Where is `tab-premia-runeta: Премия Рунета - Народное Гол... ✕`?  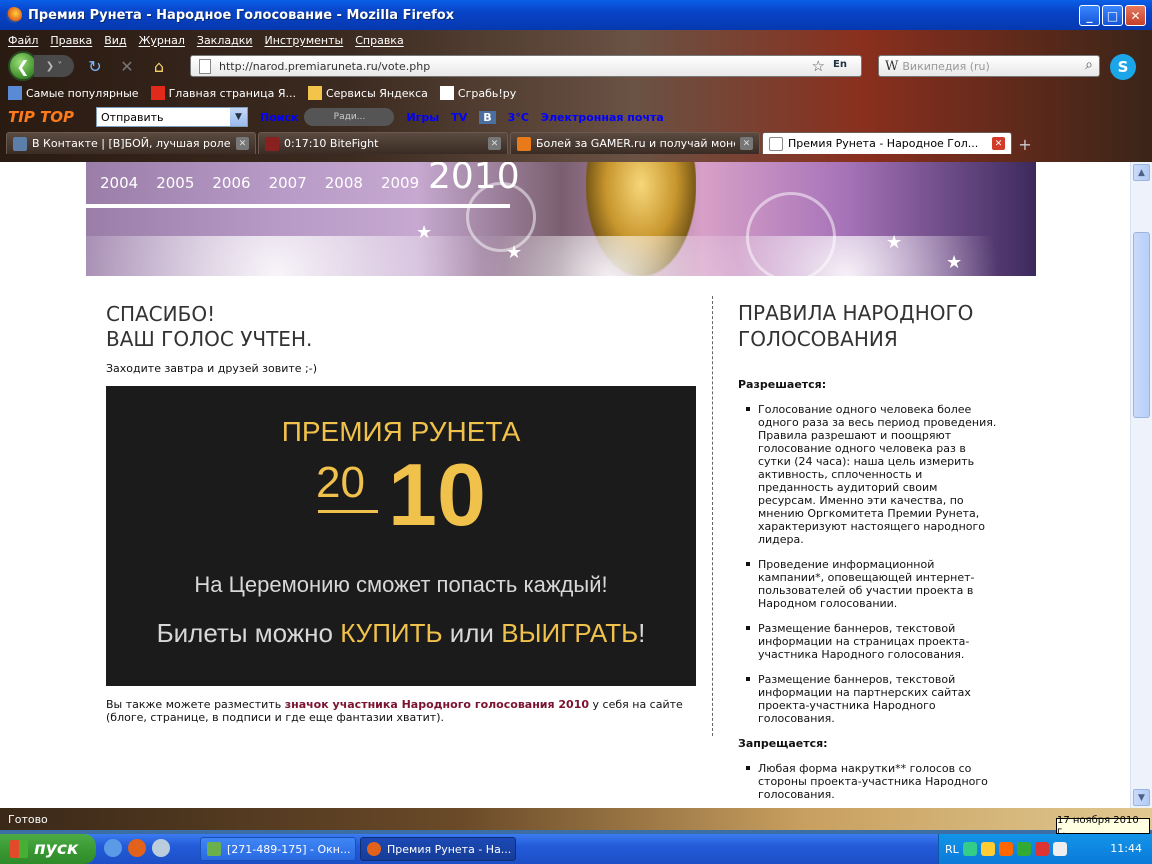 tab-premia-runeta: Премия Рунета - Народное Гол... ✕ is located at coordinates (887, 143).